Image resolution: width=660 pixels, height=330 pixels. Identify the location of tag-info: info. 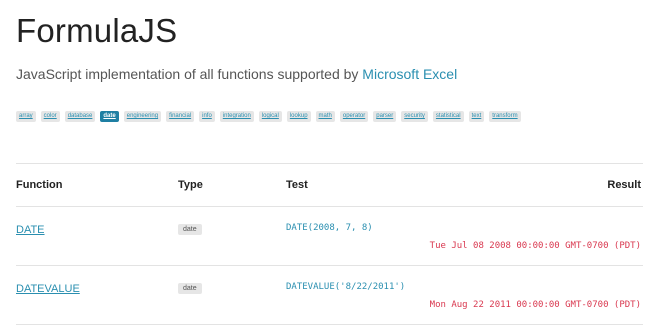
(207, 116).